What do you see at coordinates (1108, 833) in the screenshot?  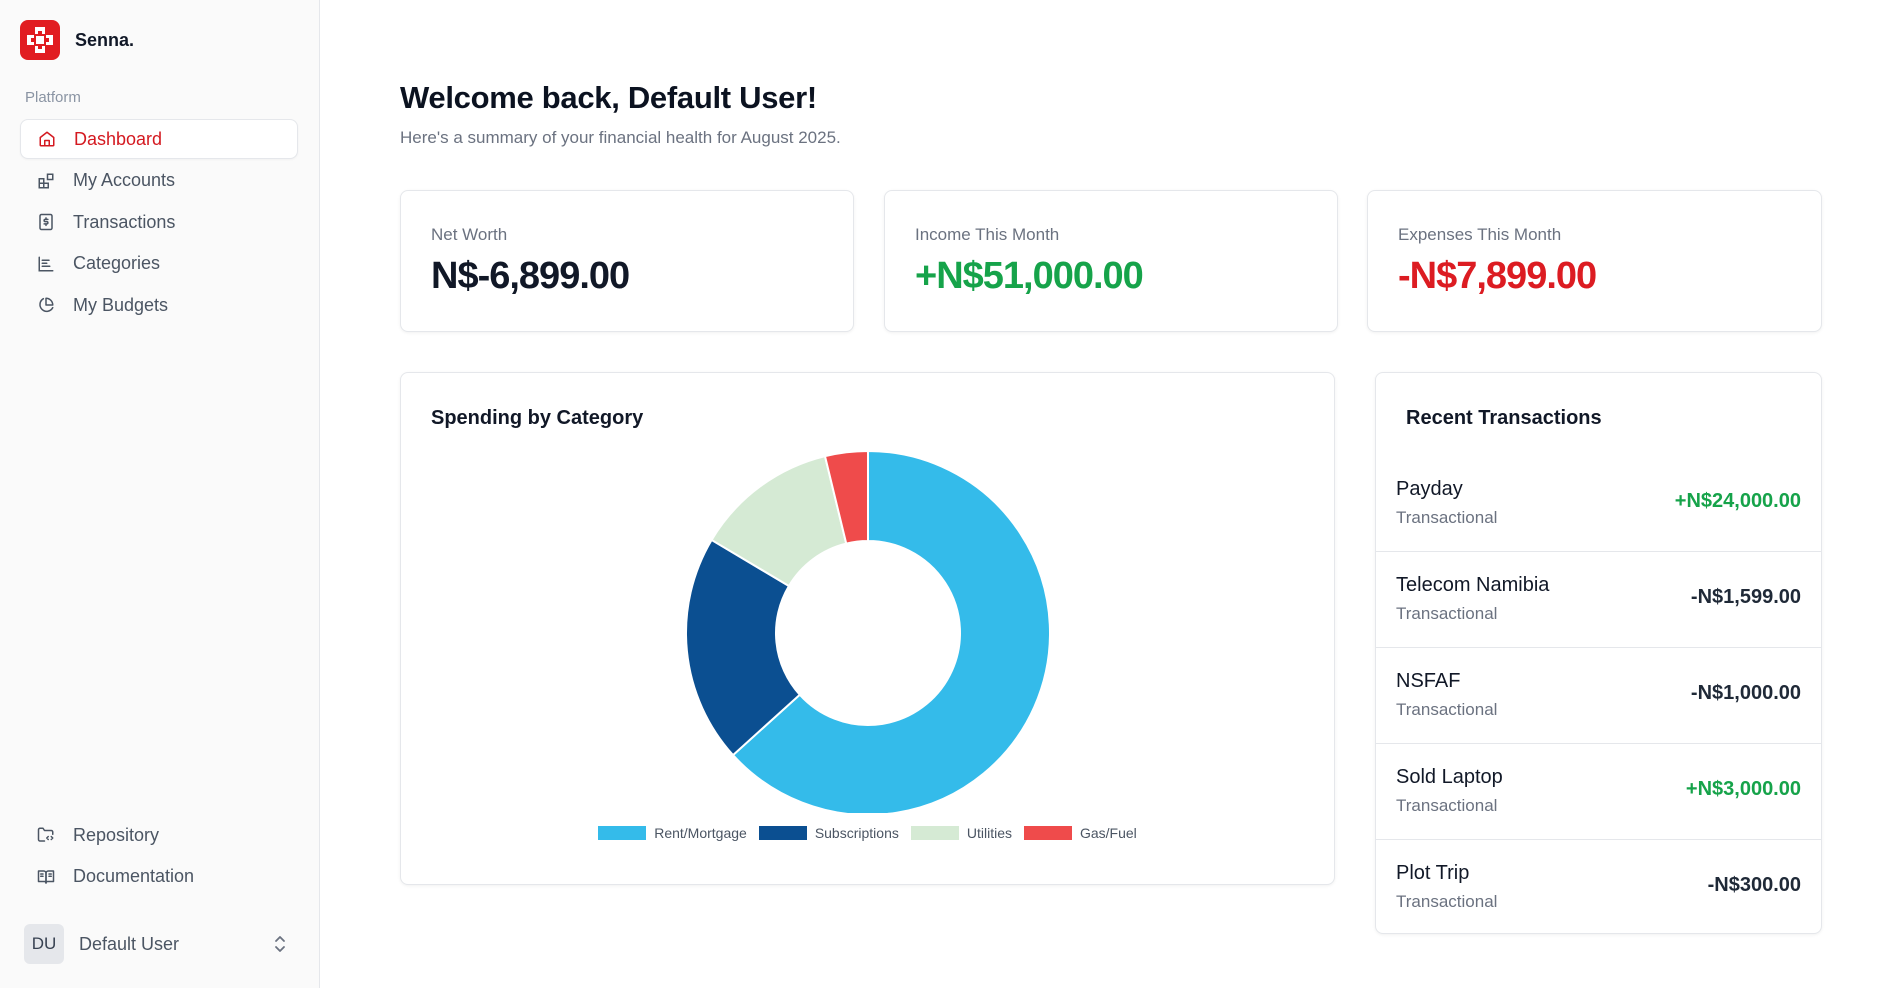 I see `legend-label: Gas/Fuel` at bounding box center [1108, 833].